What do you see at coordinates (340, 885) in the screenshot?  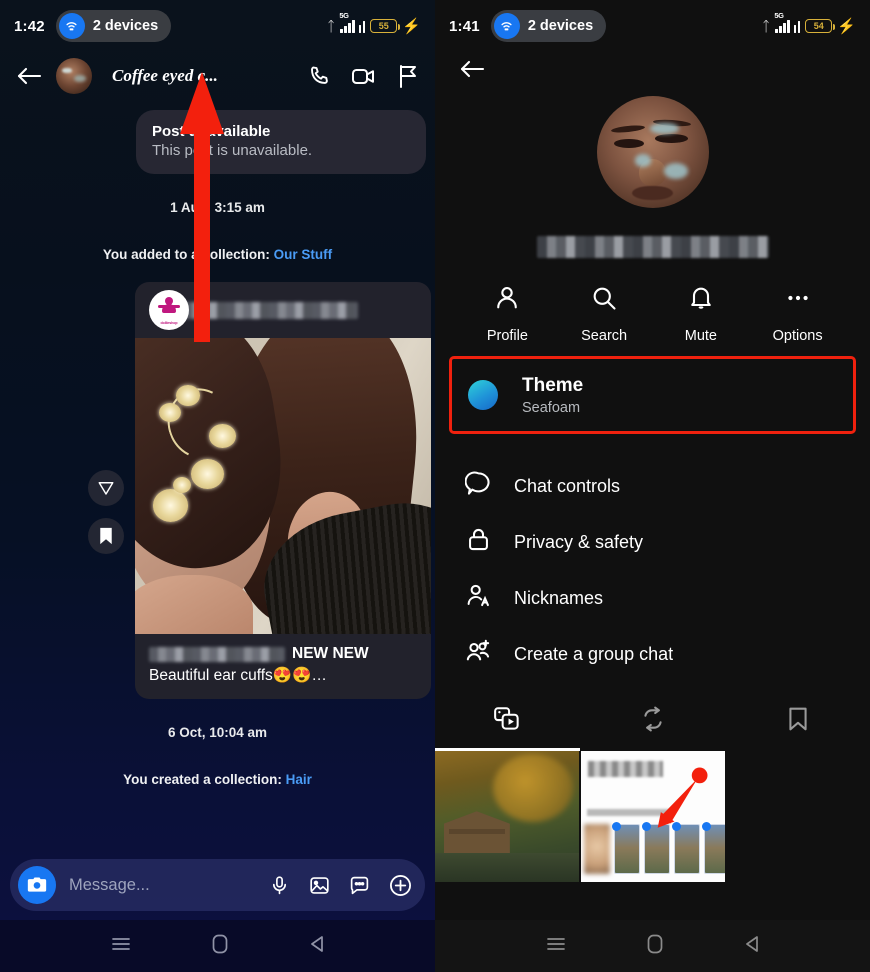 I see `composer-actions` at bounding box center [340, 885].